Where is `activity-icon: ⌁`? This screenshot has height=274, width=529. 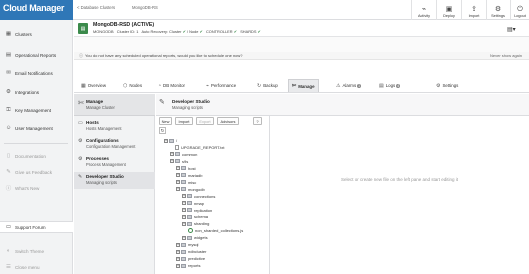
activity-icon: ⌁ is located at coordinates (424, 9).